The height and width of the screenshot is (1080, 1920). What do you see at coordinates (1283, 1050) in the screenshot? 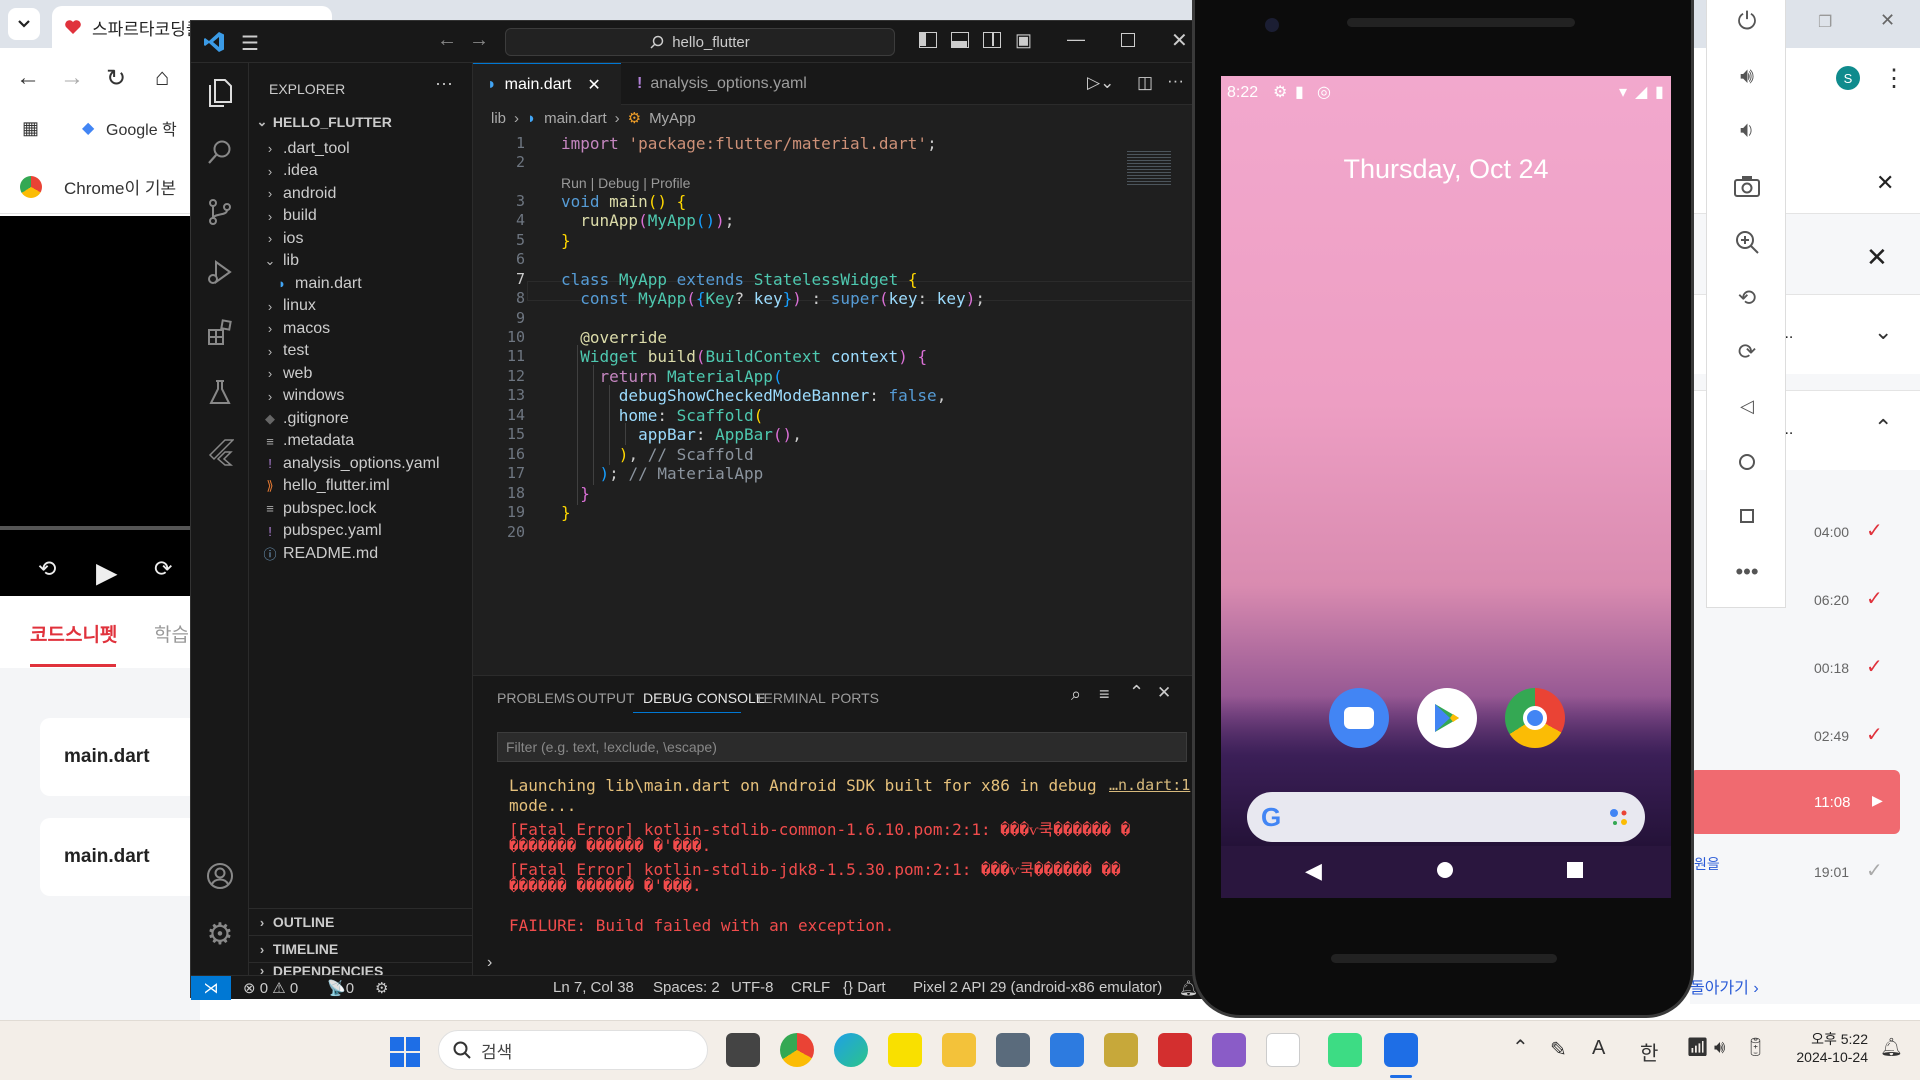
I see `document-icon` at bounding box center [1283, 1050].